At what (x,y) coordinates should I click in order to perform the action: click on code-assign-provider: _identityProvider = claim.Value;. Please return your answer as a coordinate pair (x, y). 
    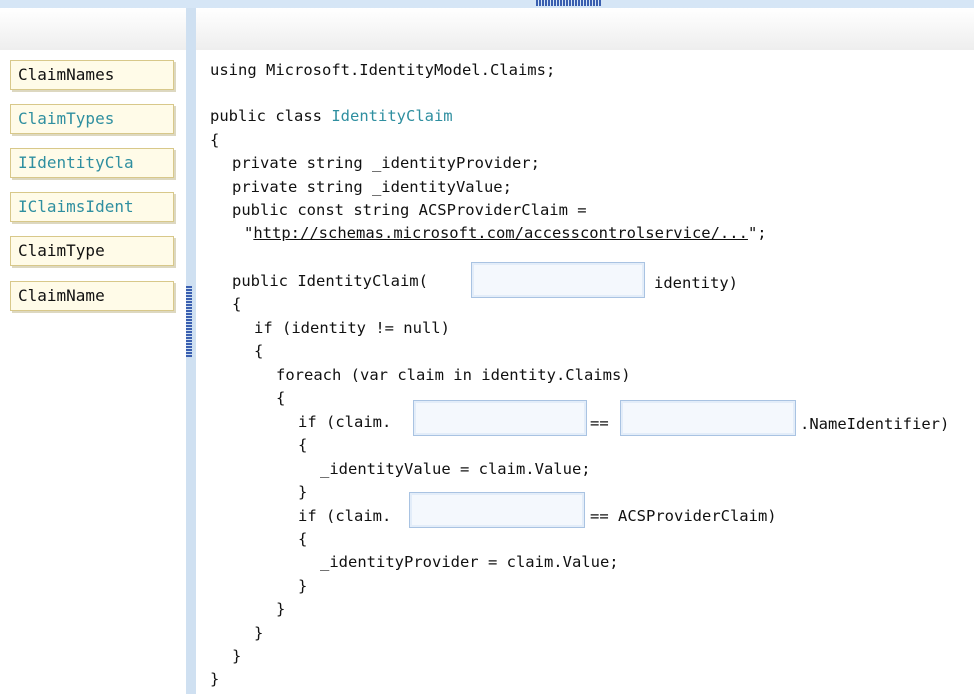
    Looking at the image, I should click on (469, 562).